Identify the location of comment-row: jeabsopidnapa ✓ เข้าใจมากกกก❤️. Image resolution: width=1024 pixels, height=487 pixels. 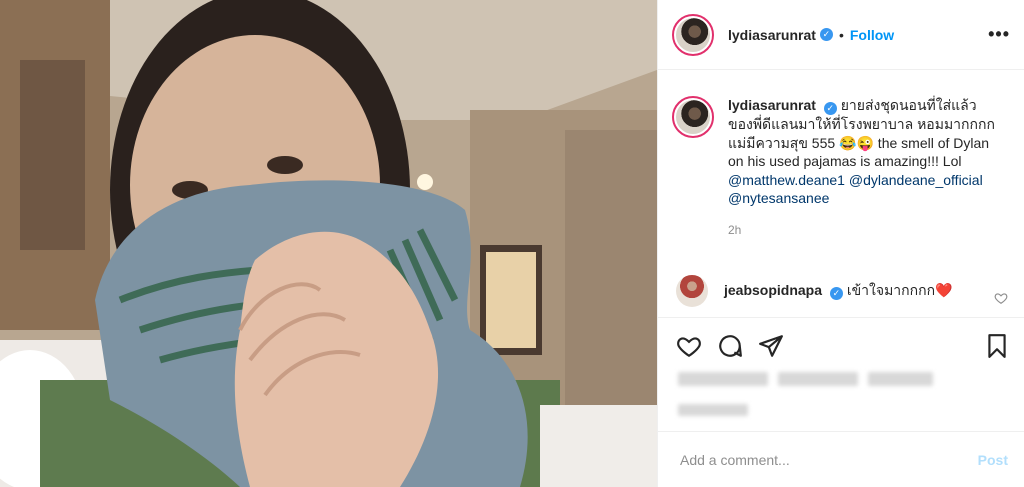
(841, 291).